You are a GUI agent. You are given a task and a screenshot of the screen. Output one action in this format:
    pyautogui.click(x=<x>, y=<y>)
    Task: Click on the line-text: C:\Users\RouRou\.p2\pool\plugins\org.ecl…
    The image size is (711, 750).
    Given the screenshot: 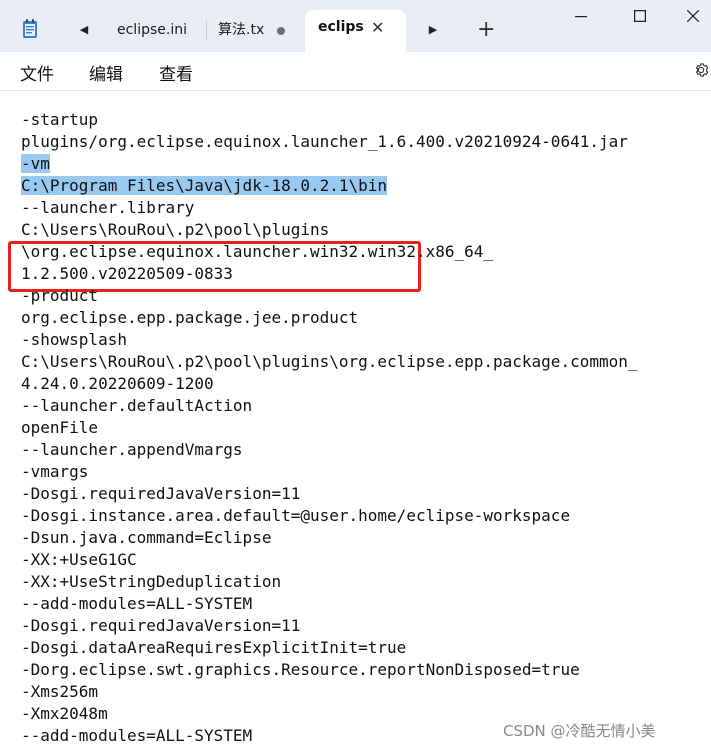 What is the action you would take?
    pyautogui.click(x=329, y=361)
    